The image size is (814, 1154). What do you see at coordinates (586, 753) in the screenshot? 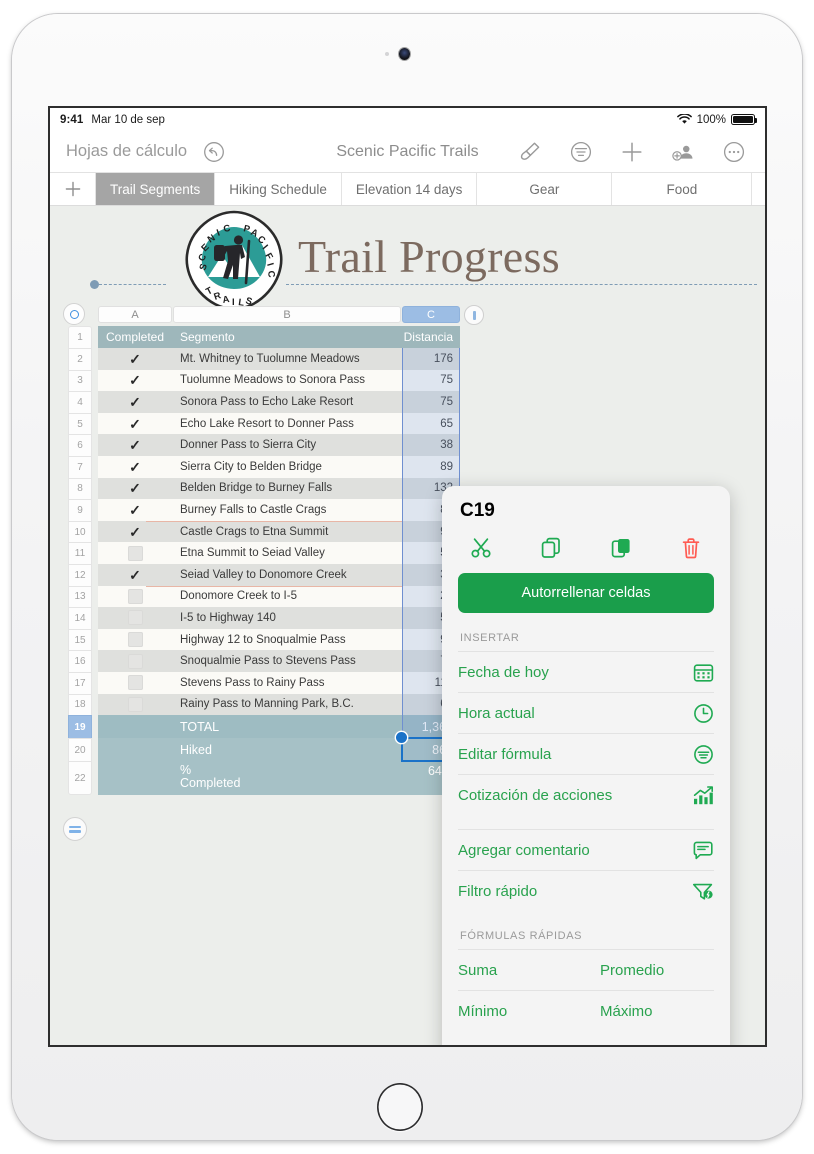
I see `menu-item-edit-formula: Editar fórmula` at bounding box center [586, 753].